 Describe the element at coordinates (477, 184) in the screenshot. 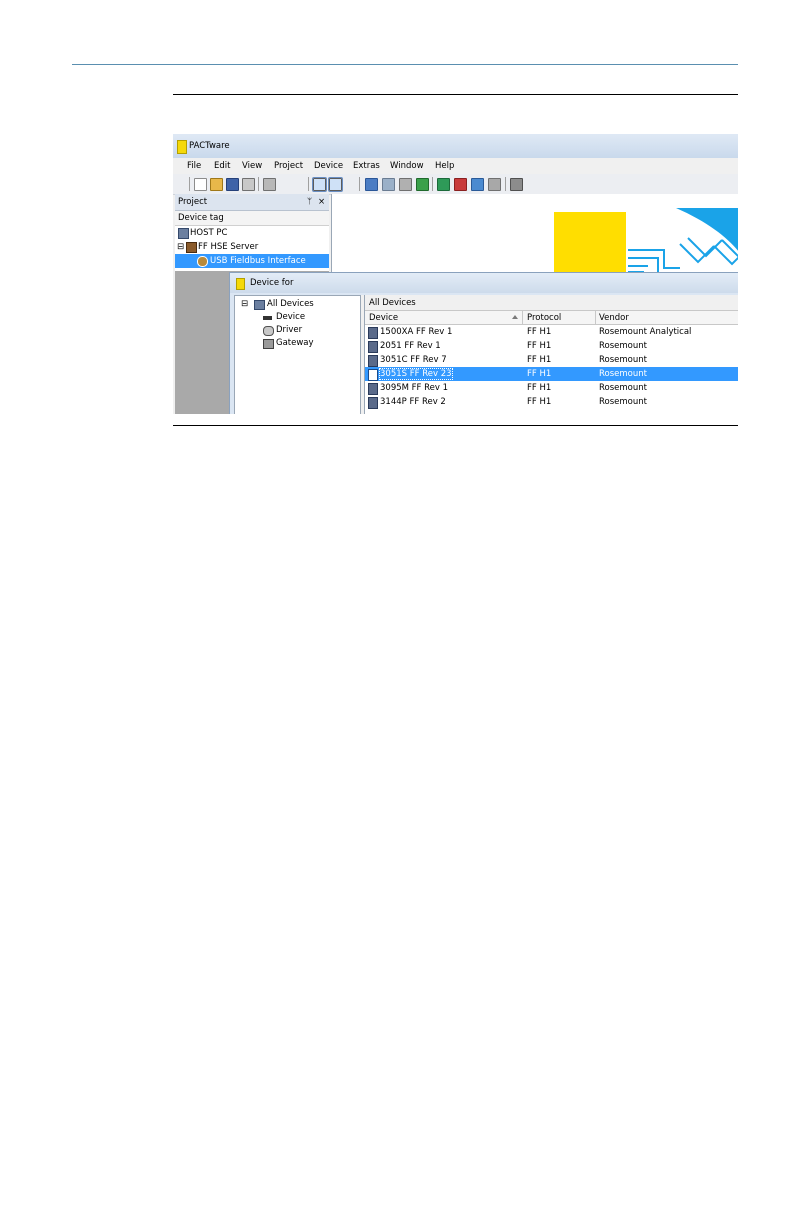

I see `offline-icon` at that location.